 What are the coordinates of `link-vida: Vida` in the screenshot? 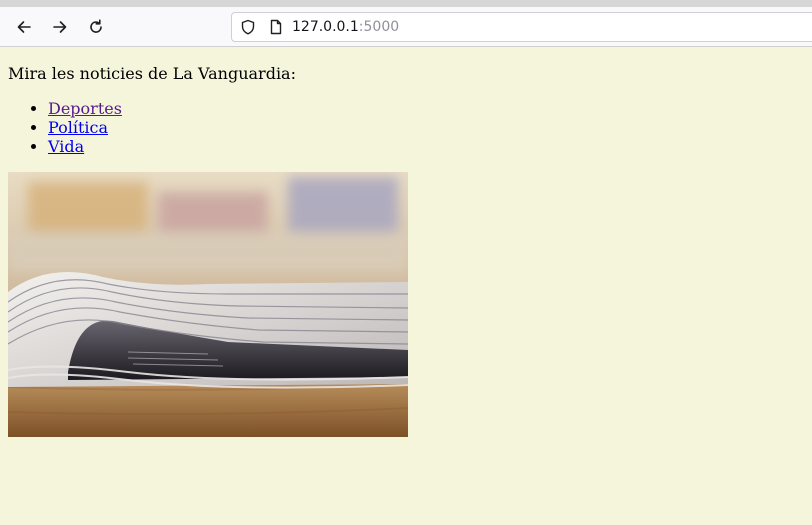 It's located at (66, 146).